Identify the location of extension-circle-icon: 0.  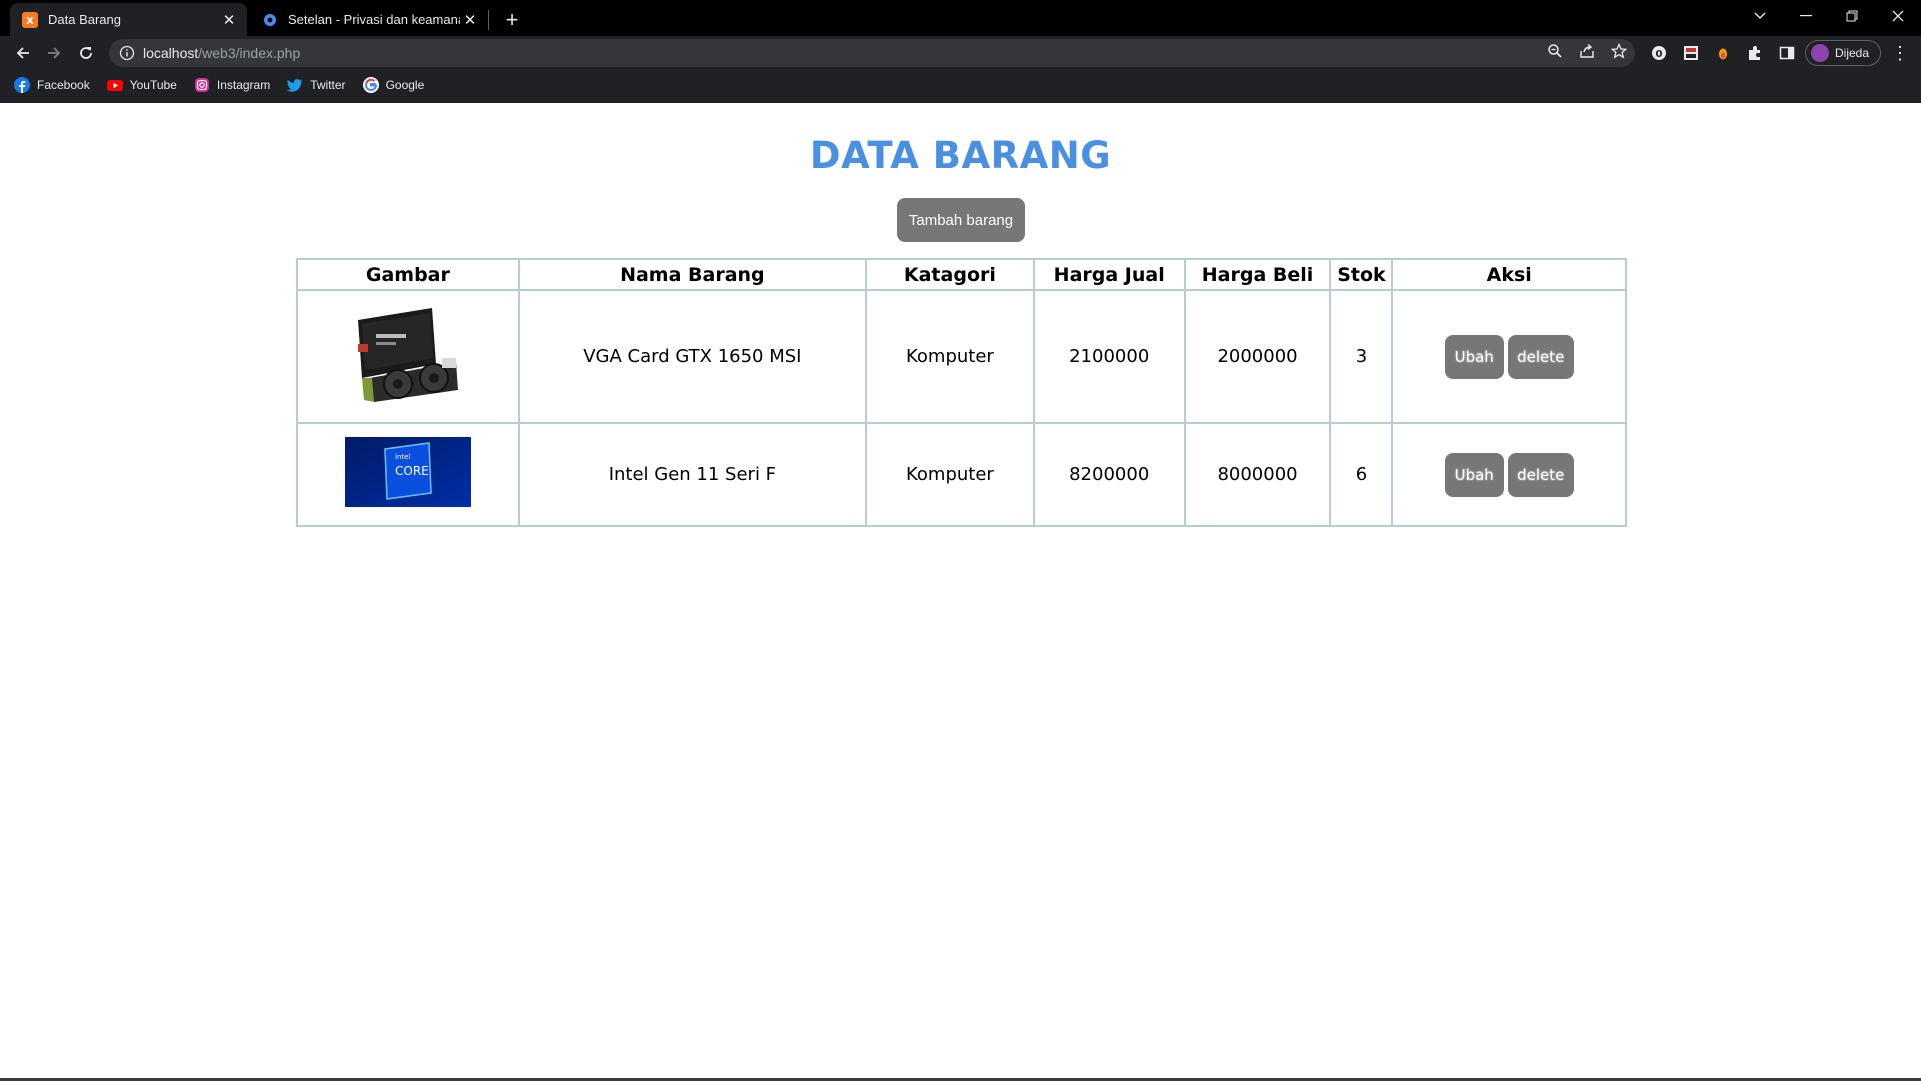
(1659, 53).